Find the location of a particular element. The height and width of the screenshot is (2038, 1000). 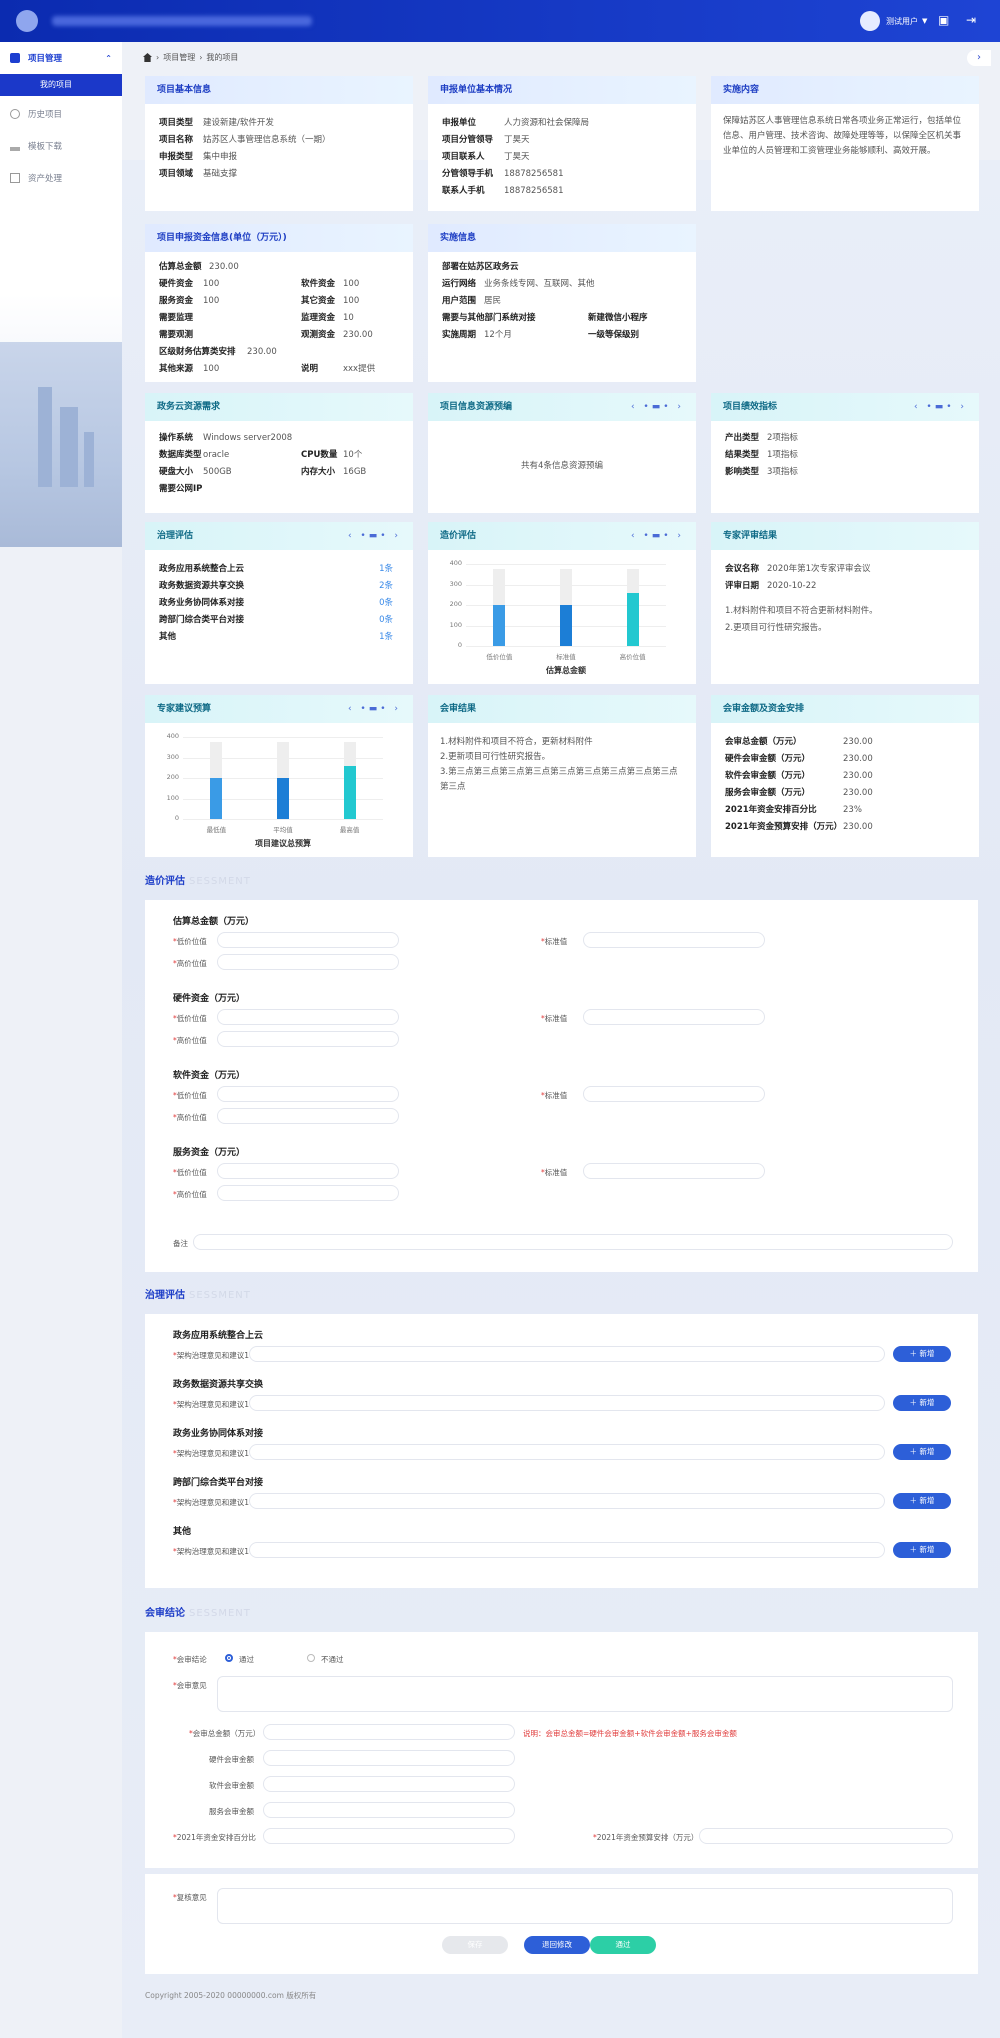

save-button: 保存 is located at coordinates (475, 1945).